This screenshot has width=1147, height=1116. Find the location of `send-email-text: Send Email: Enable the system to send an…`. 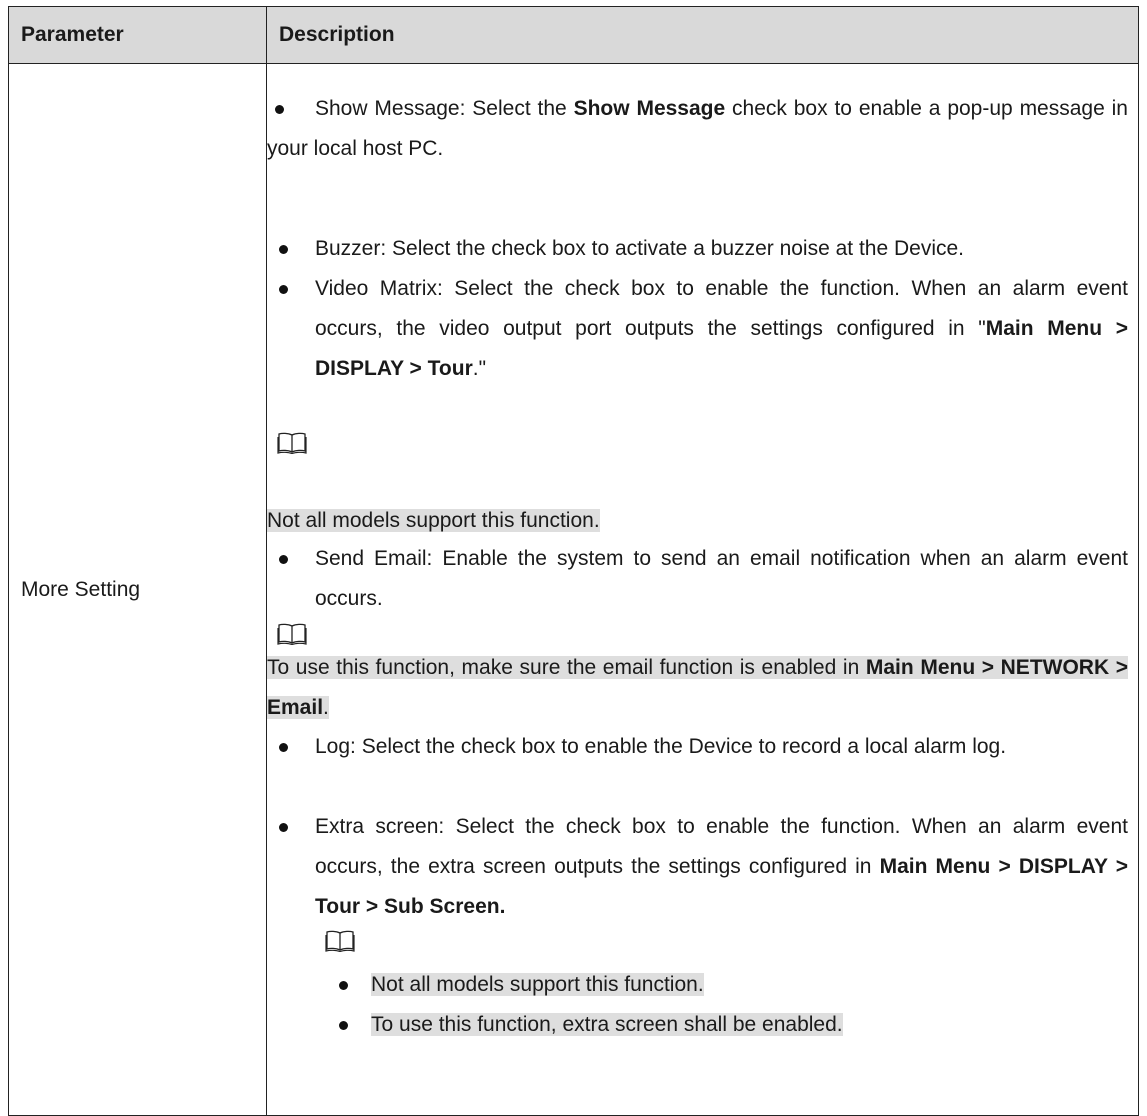

send-email-text: Send Email: Enable the system to send an… is located at coordinates (721, 578).